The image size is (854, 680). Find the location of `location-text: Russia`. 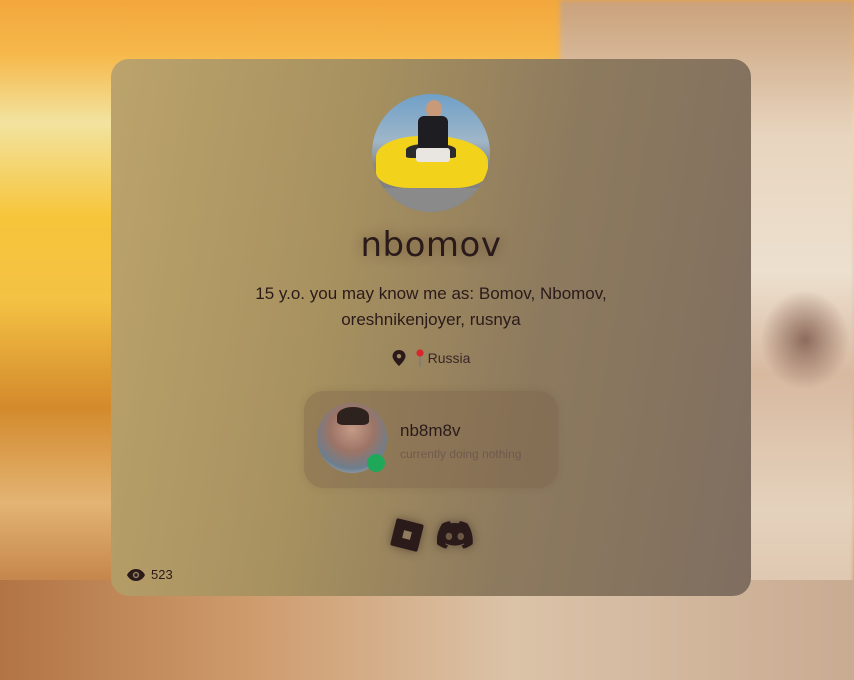

location-text: Russia is located at coordinates (449, 358).